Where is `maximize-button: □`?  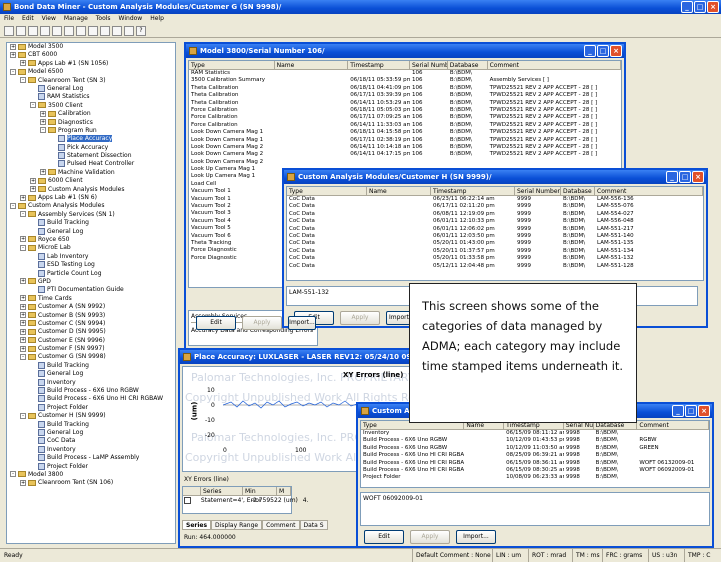 maximize-button: □ is located at coordinates (691, 411).